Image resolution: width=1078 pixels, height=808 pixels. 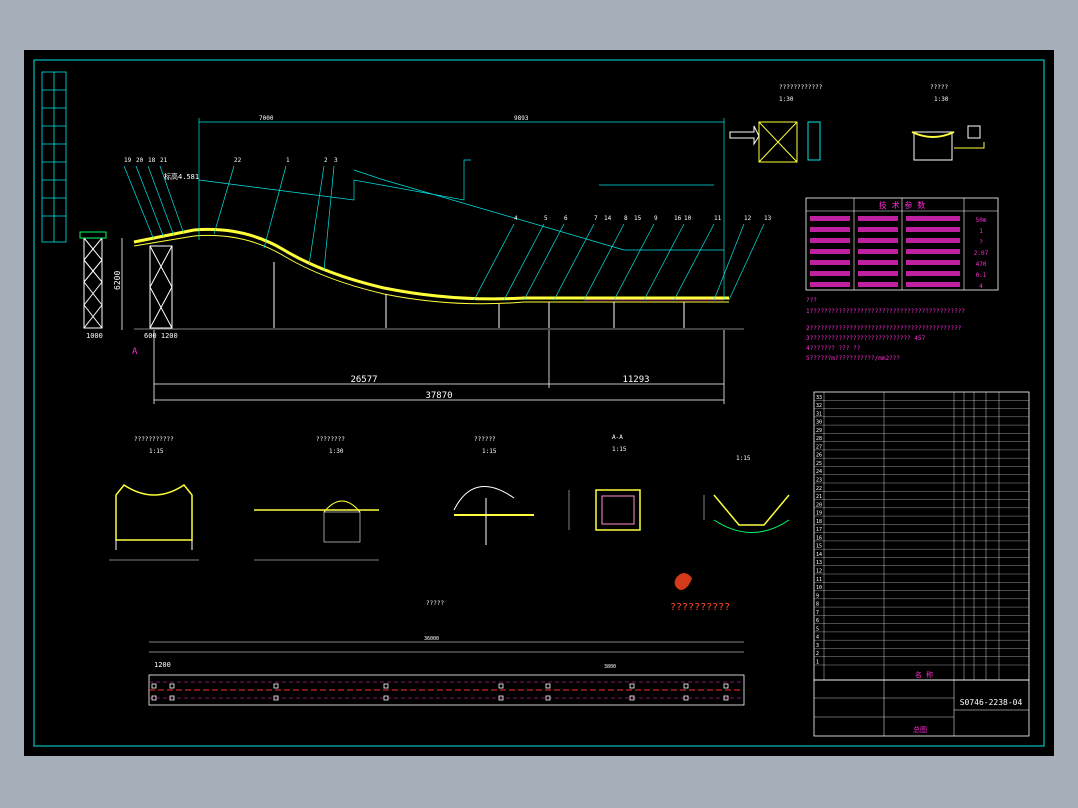 I want to click on position-number: 9, so click(x=656, y=218).